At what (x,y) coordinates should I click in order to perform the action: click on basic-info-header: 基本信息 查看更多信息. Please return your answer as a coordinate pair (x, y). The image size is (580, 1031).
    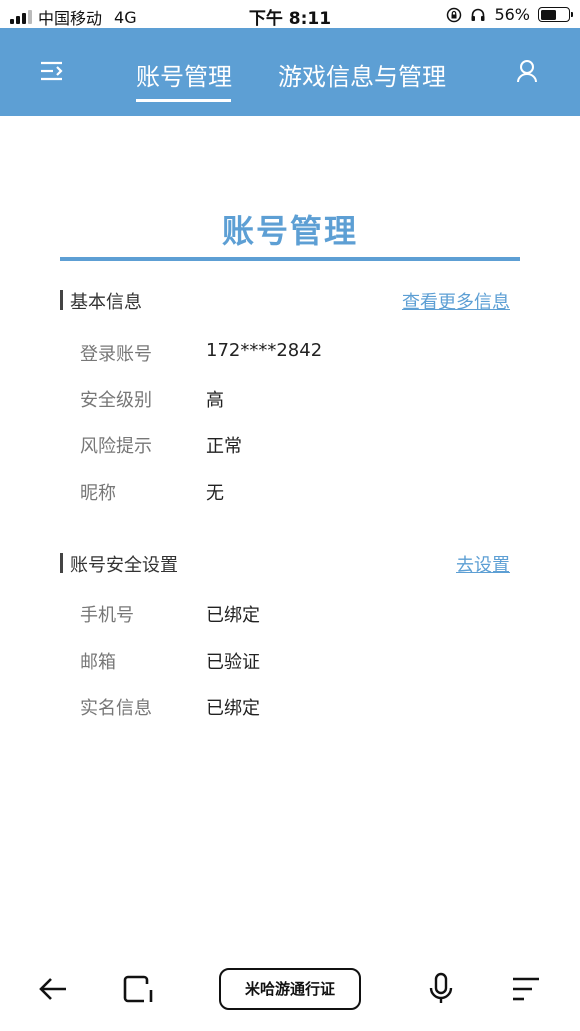
    Looking at the image, I should click on (285, 300).